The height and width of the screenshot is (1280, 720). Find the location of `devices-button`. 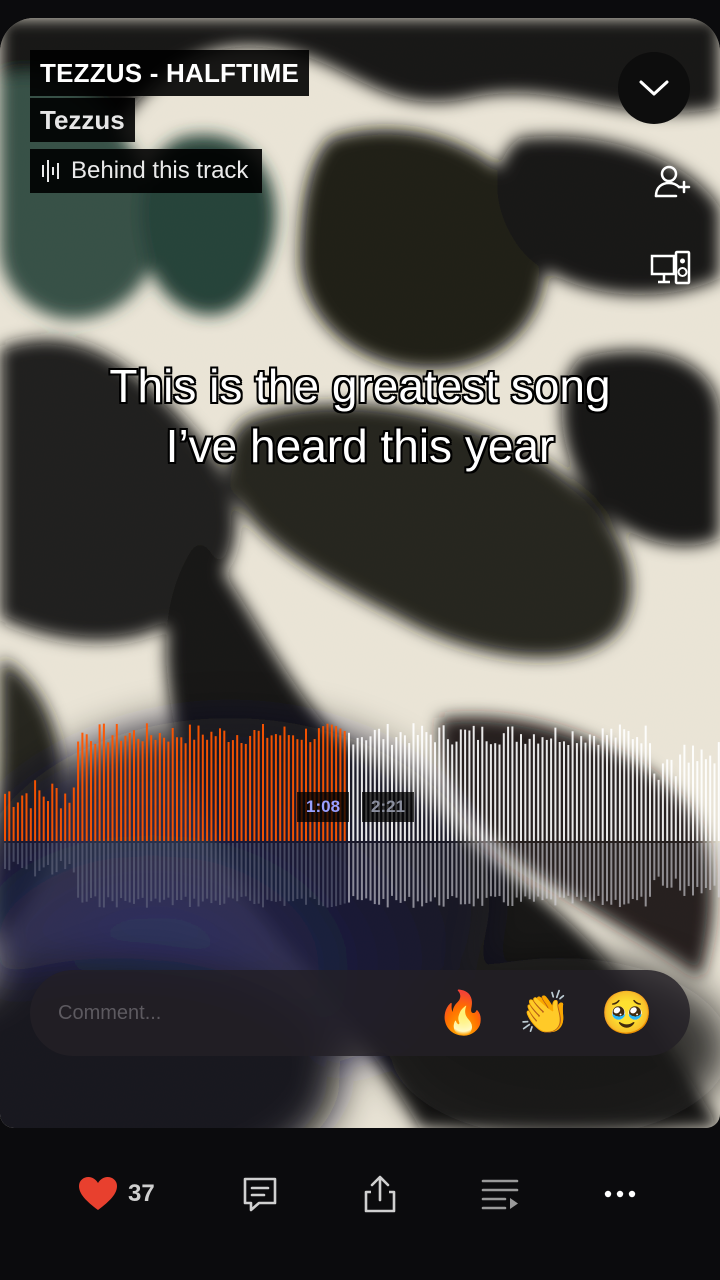

devices-button is located at coordinates (671, 268).